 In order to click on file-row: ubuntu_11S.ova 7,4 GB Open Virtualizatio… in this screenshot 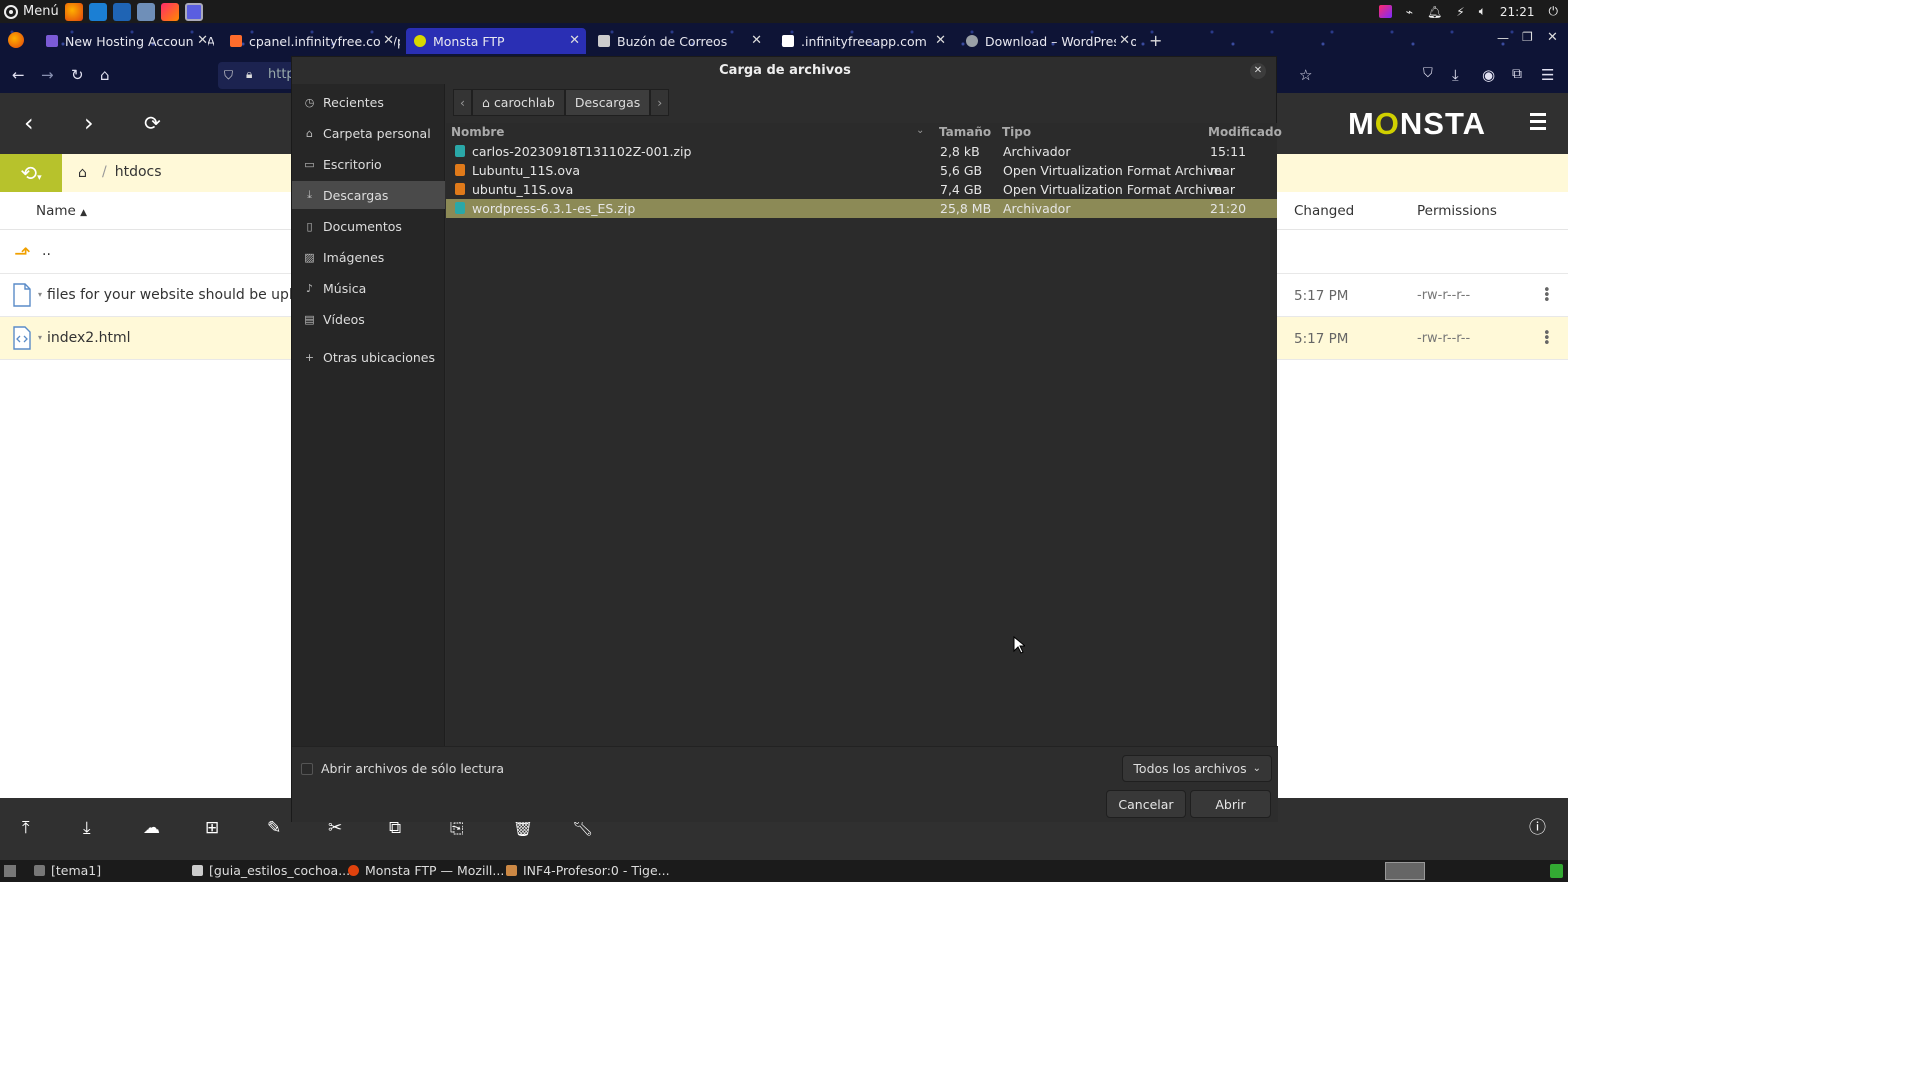, I will do `click(861, 189)`.